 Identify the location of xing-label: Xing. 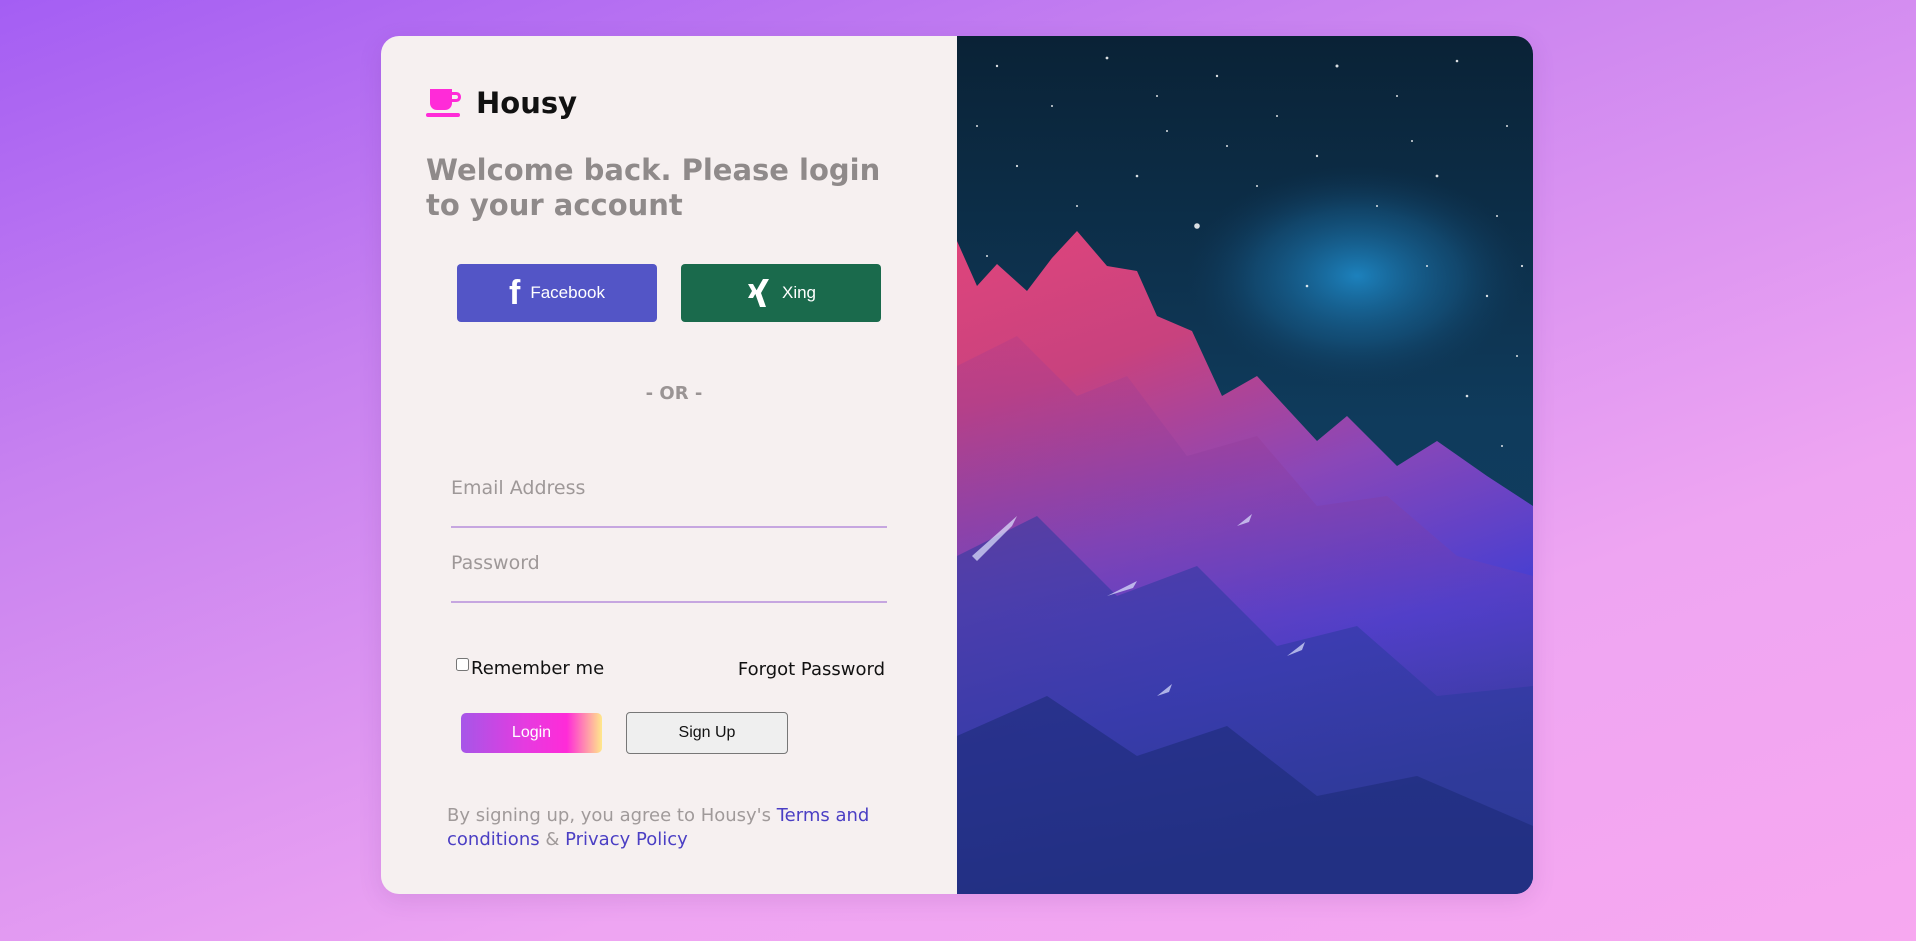
(799, 292).